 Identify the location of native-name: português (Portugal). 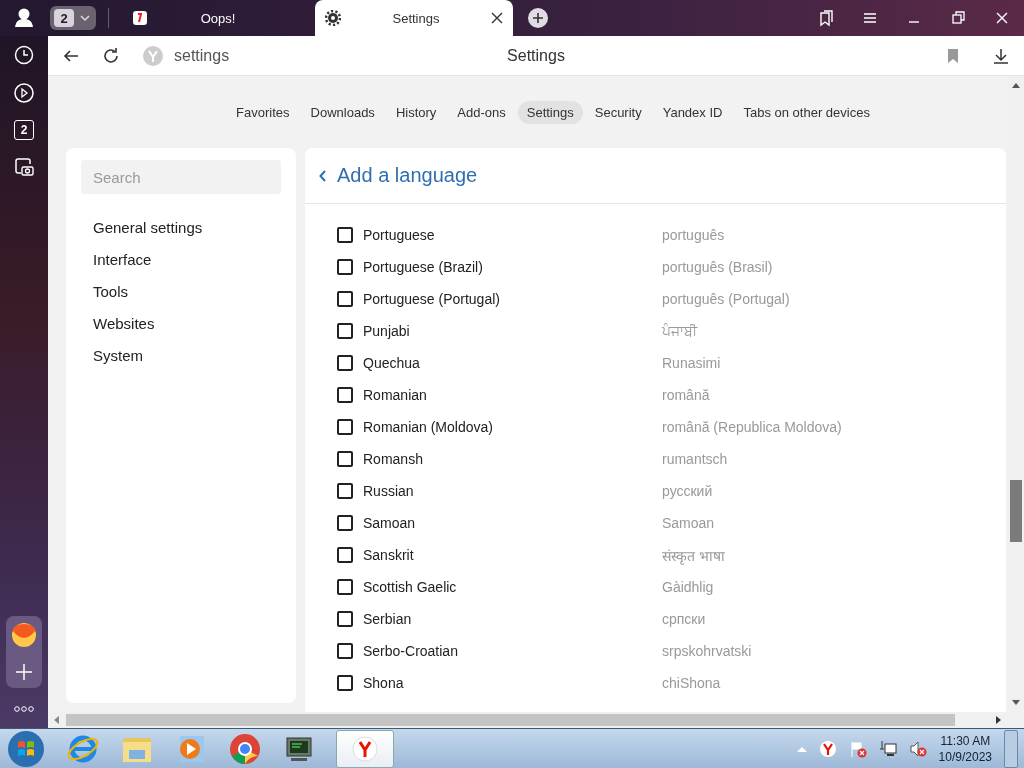
(726, 299).